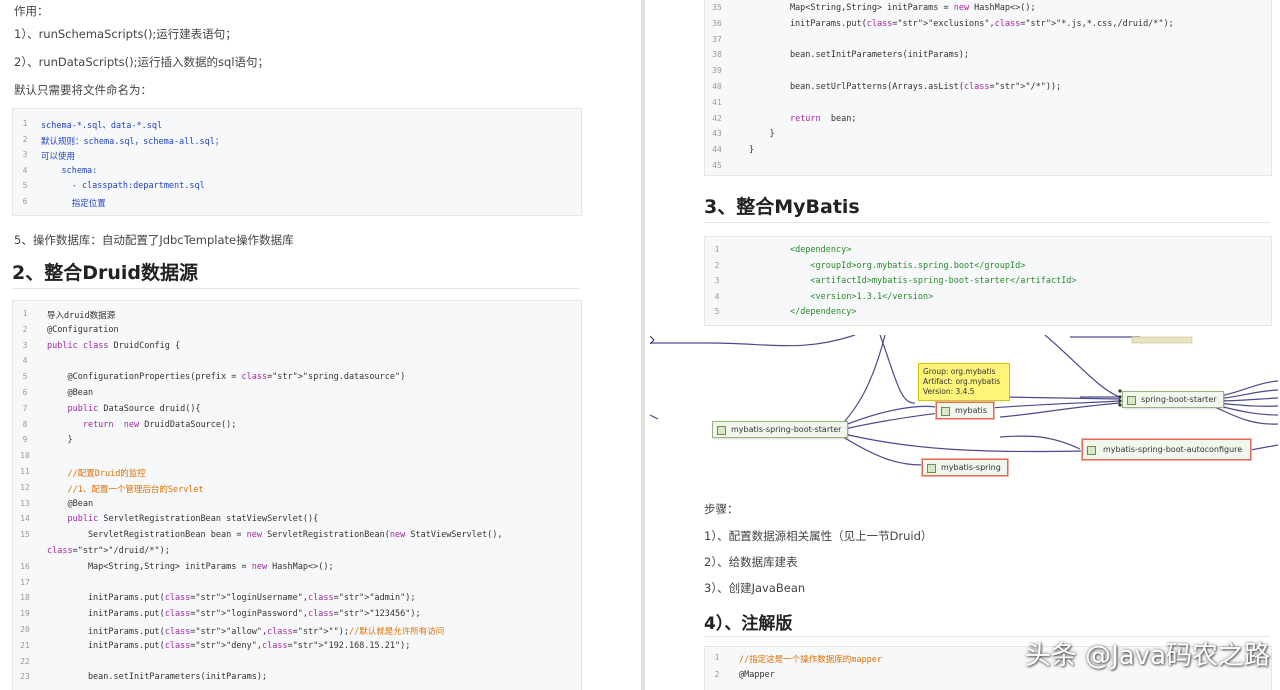 This screenshot has width=1280, height=690. Describe the element at coordinates (25, 535) in the screenshot. I see `line-number: 15` at that location.